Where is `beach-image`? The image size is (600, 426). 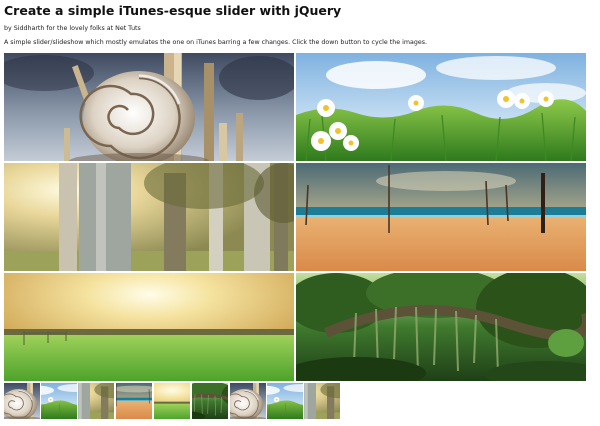
beach-image is located at coordinates (441, 217).